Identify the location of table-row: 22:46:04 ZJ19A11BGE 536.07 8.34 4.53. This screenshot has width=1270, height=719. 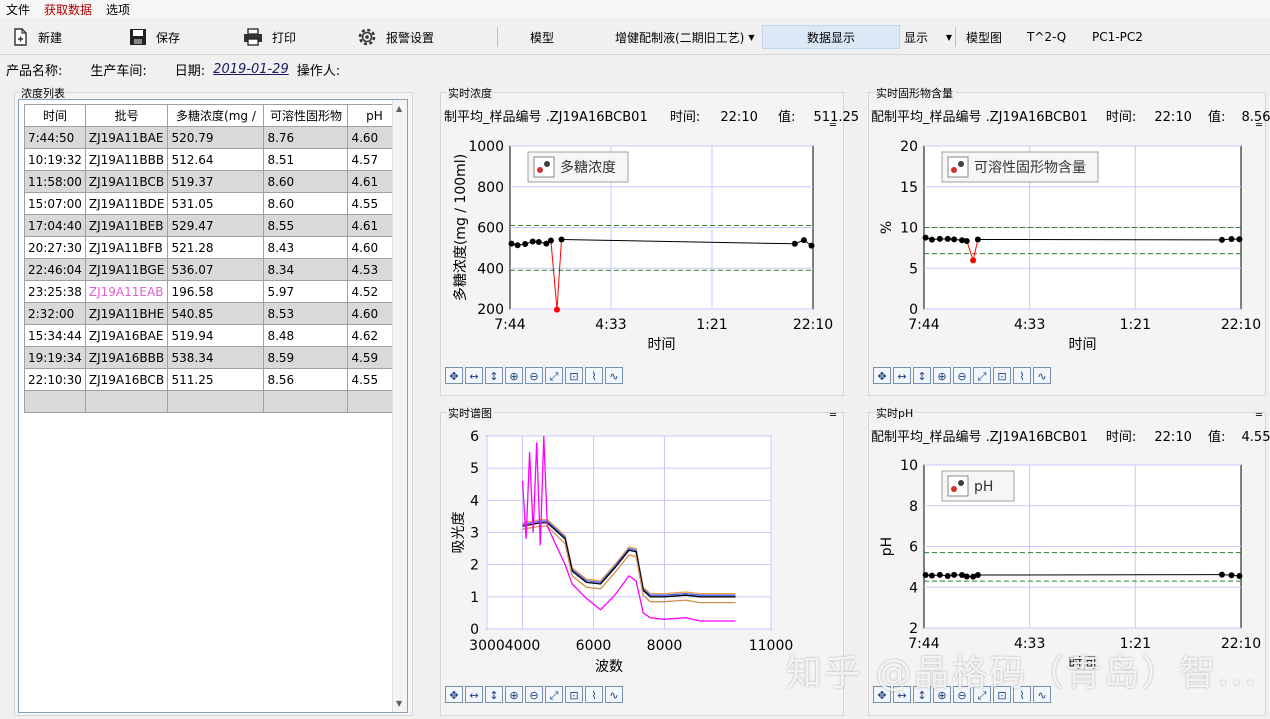
(213, 269).